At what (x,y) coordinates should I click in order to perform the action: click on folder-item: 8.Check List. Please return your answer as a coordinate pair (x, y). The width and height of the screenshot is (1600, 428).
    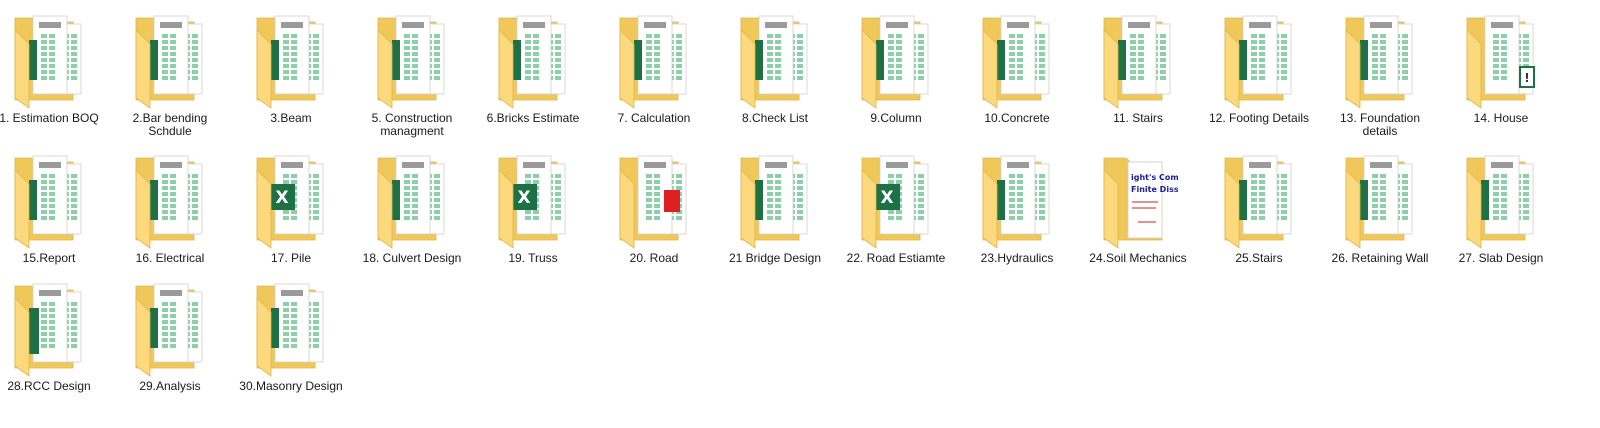
    Looking at the image, I should click on (775, 67).